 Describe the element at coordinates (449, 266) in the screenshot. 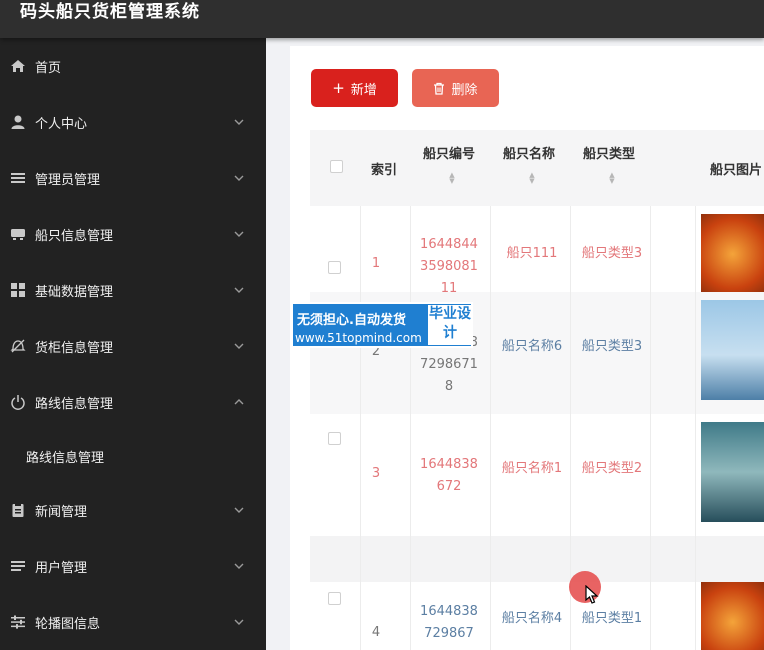

I see `row-code: 1644844359808111` at that location.